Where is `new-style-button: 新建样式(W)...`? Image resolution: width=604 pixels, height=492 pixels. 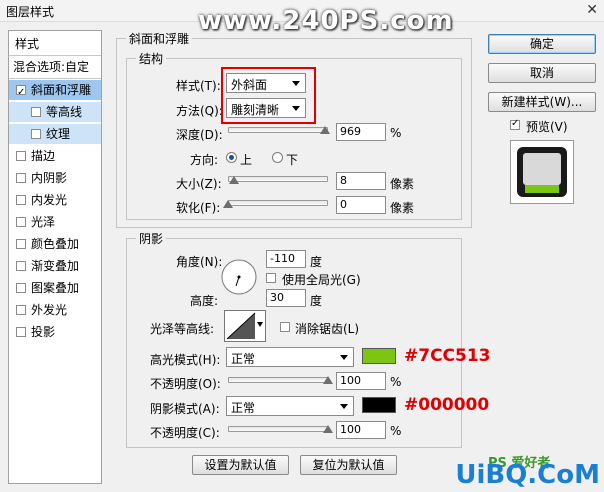
new-style-button: 新建样式(W)... is located at coordinates (542, 102).